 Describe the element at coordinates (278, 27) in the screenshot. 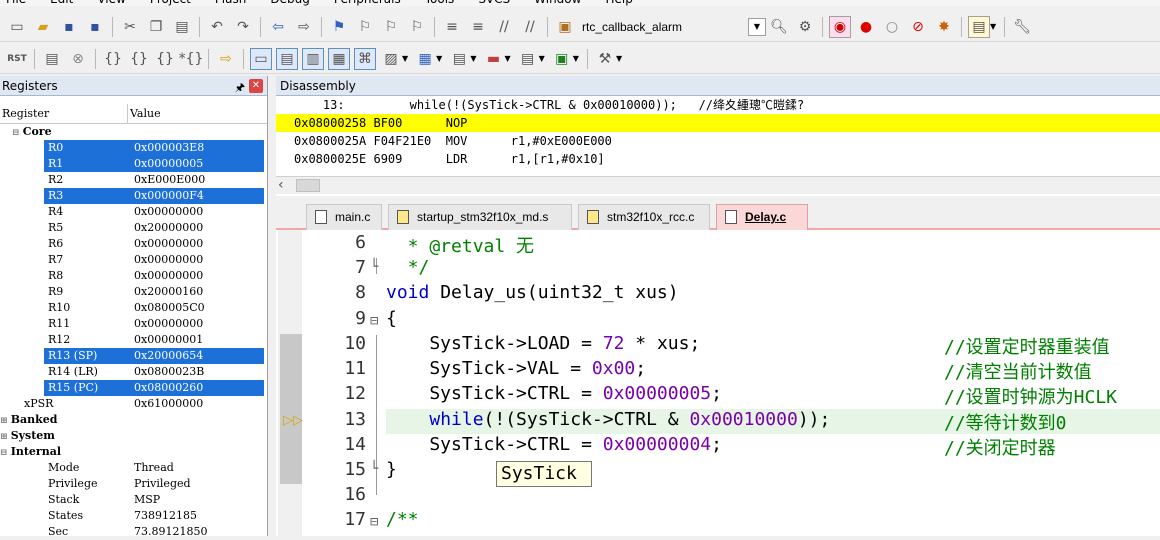

I see `nav-back-icon: ⇦` at that location.